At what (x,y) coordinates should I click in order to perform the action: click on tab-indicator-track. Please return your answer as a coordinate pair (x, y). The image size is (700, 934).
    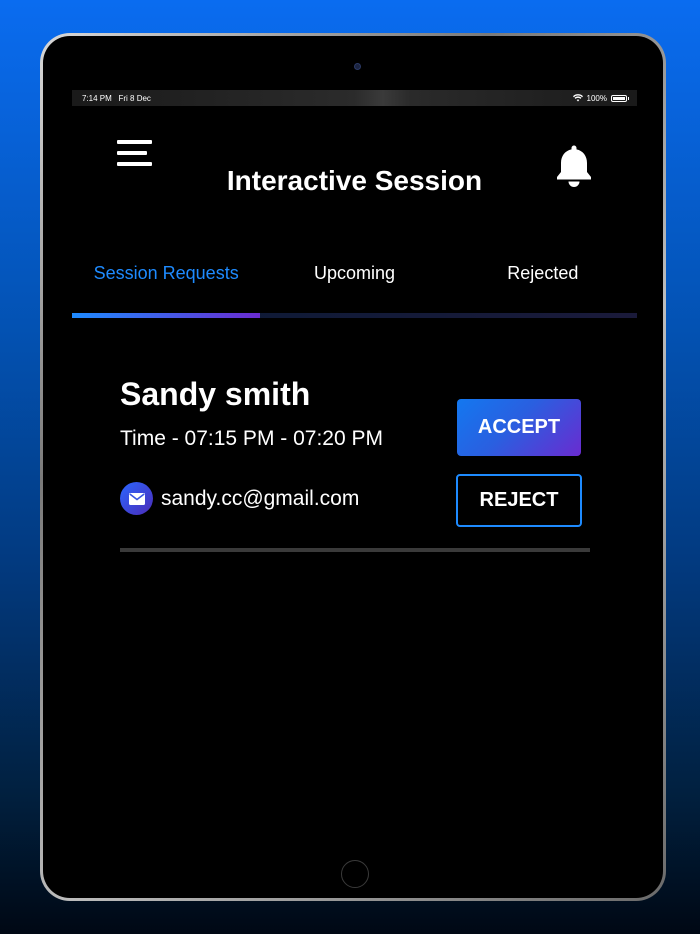
    Looking at the image, I should click on (354, 315).